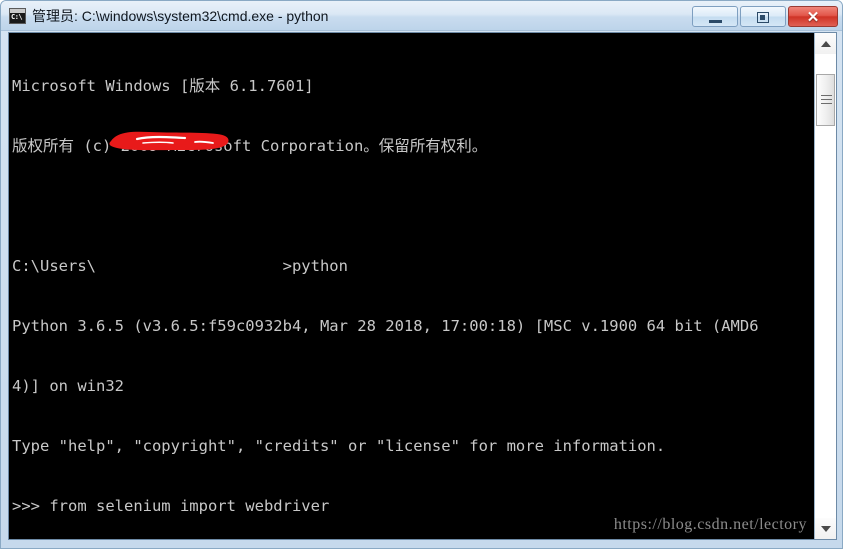 Image resolution: width=843 pixels, height=549 pixels. I want to click on scroll-up-button, so click(825, 43).